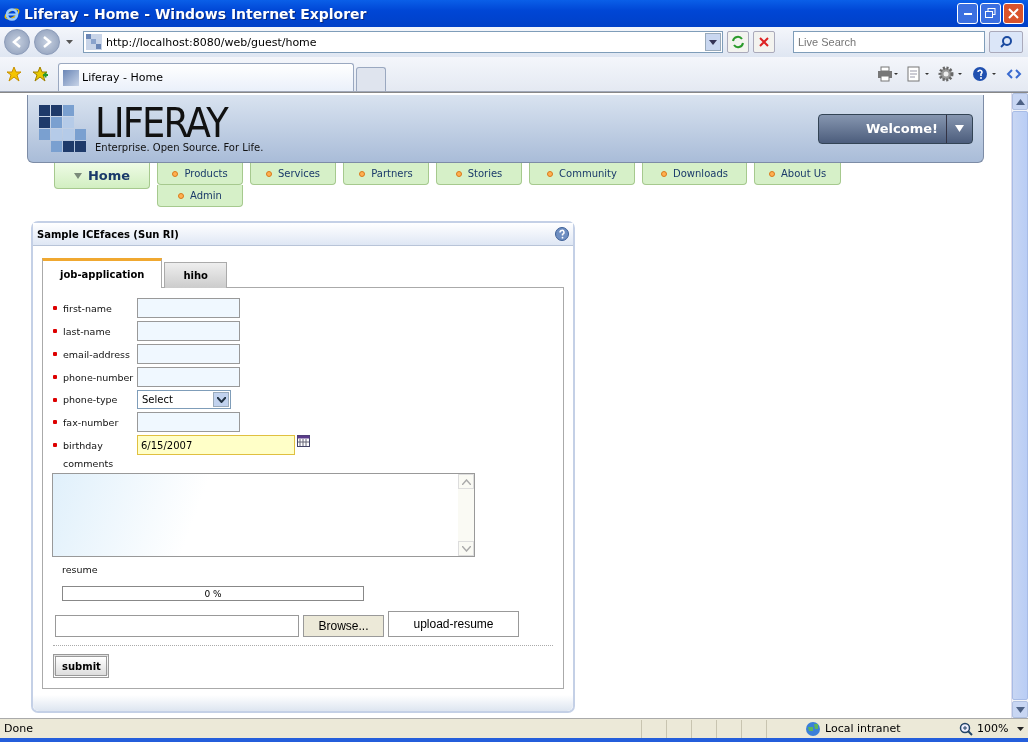  What do you see at coordinates (206, 77) in the screenshot?
I see `browser-tab: Liferay - Home` at bounding box center [206, 77].